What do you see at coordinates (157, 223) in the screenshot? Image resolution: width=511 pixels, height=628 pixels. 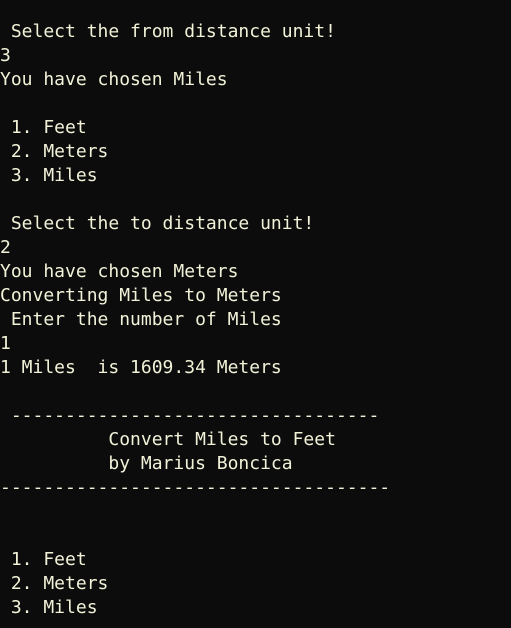 I see `prompt-to-unit: Select the to distance unit!` at bounding box center [157, 223].